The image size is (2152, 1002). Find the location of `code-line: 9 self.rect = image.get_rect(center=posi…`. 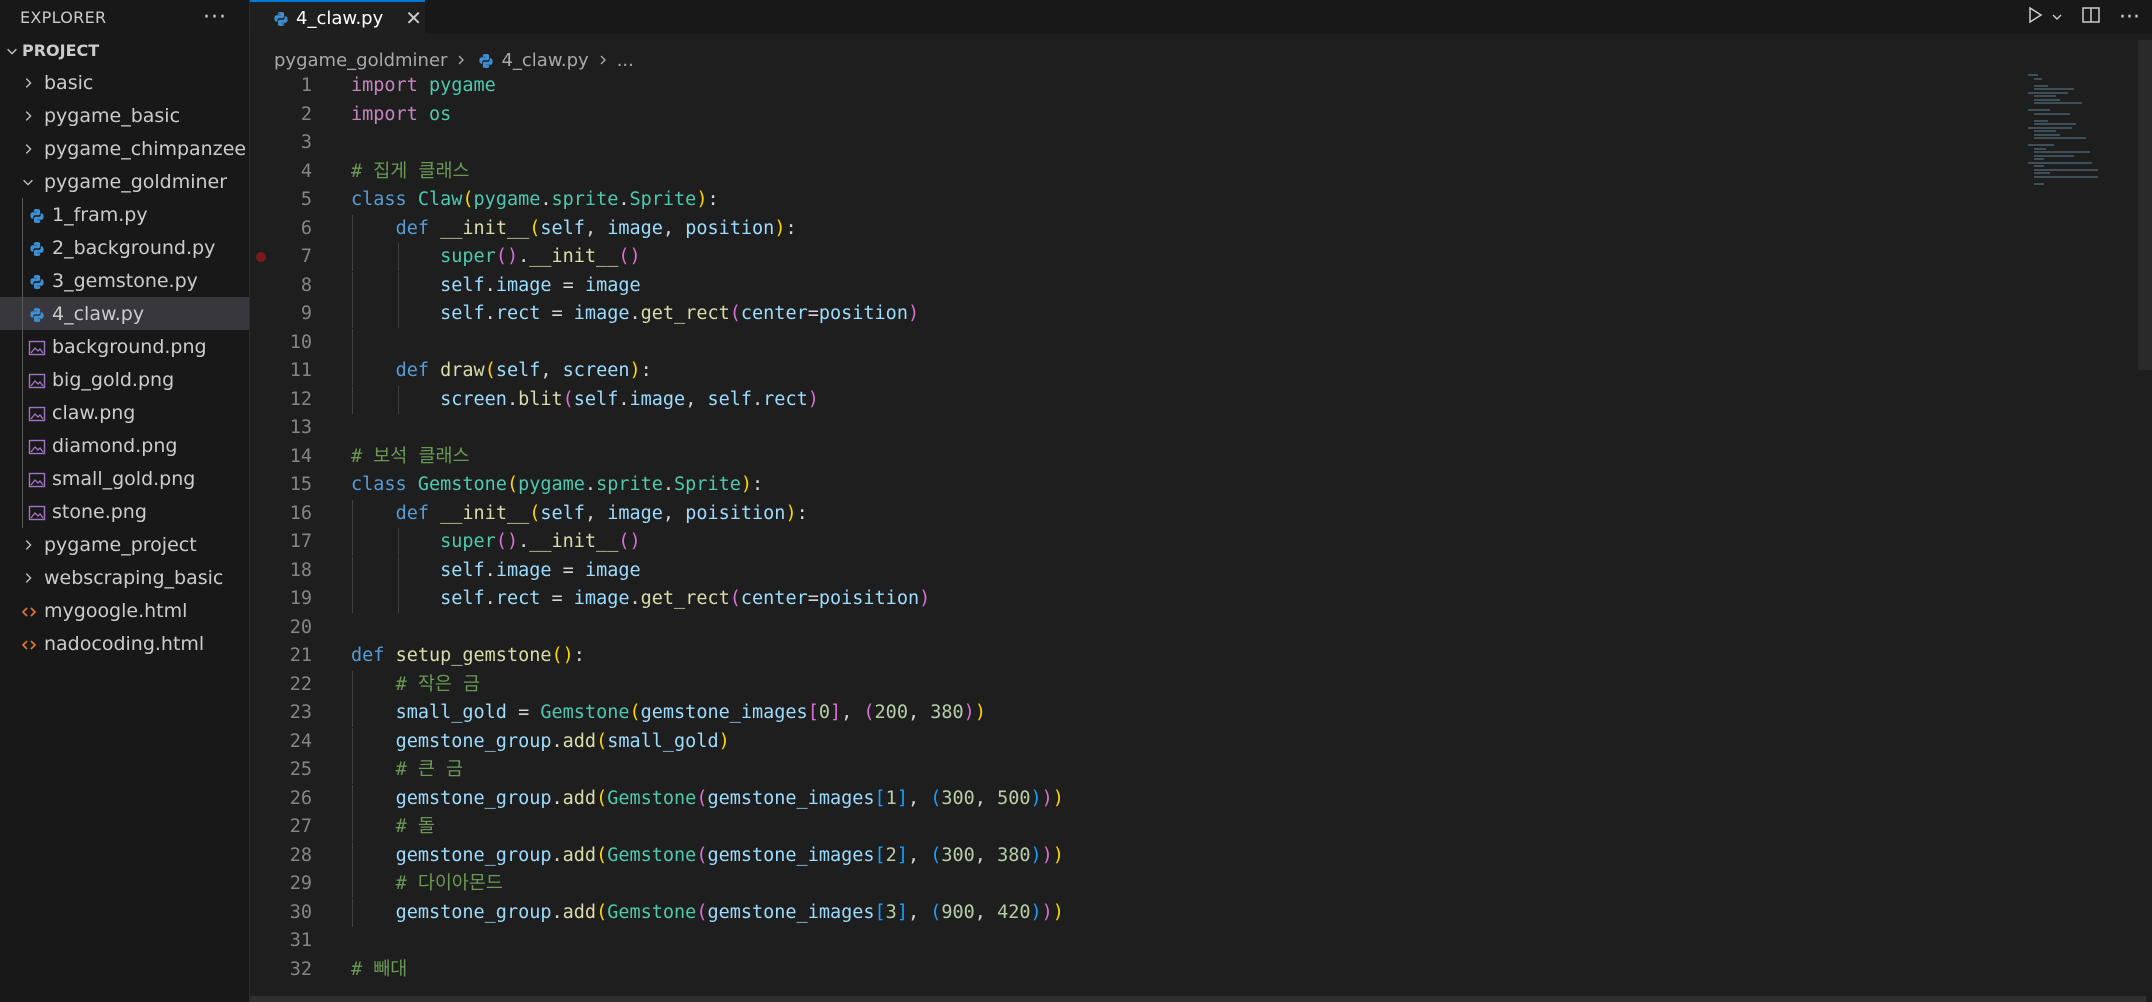

code-line: 9 self.rect = image.get_rect(center=posi… is located at coordinates (1201, 314).